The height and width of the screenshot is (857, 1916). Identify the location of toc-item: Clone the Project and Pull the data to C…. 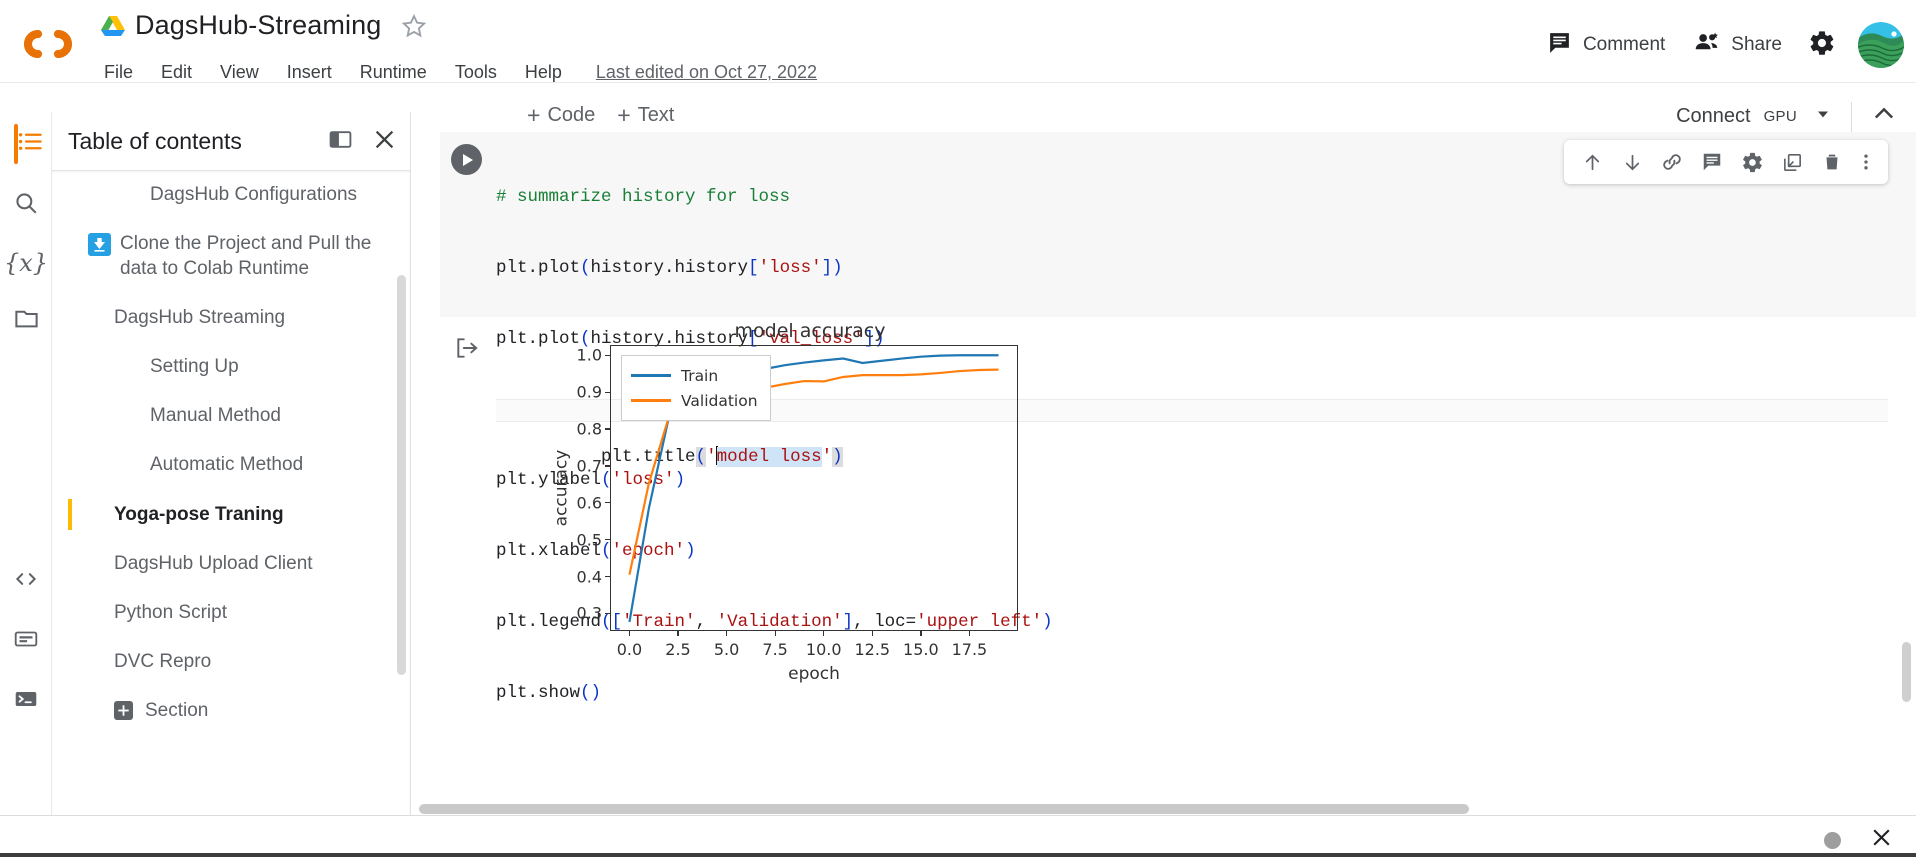
(231, 256).